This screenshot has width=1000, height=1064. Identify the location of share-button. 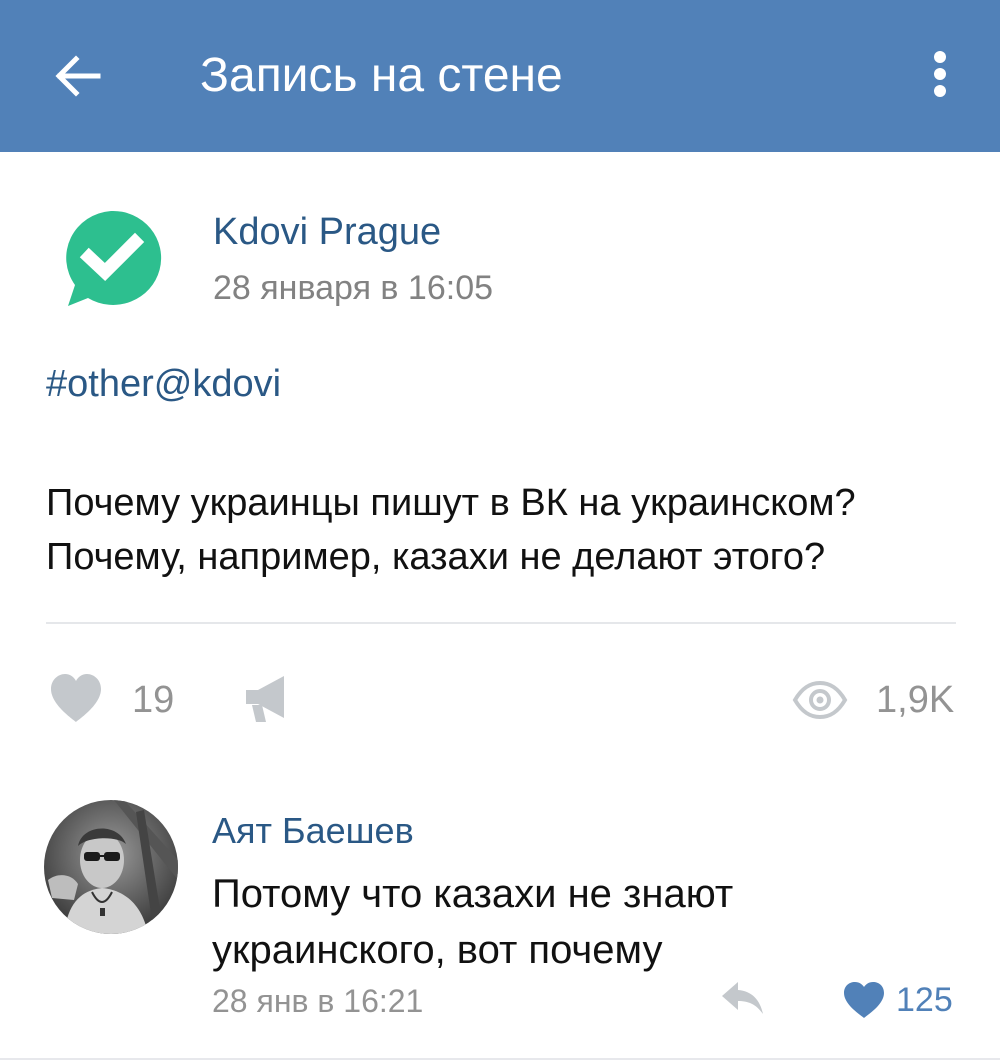
(268, 699).